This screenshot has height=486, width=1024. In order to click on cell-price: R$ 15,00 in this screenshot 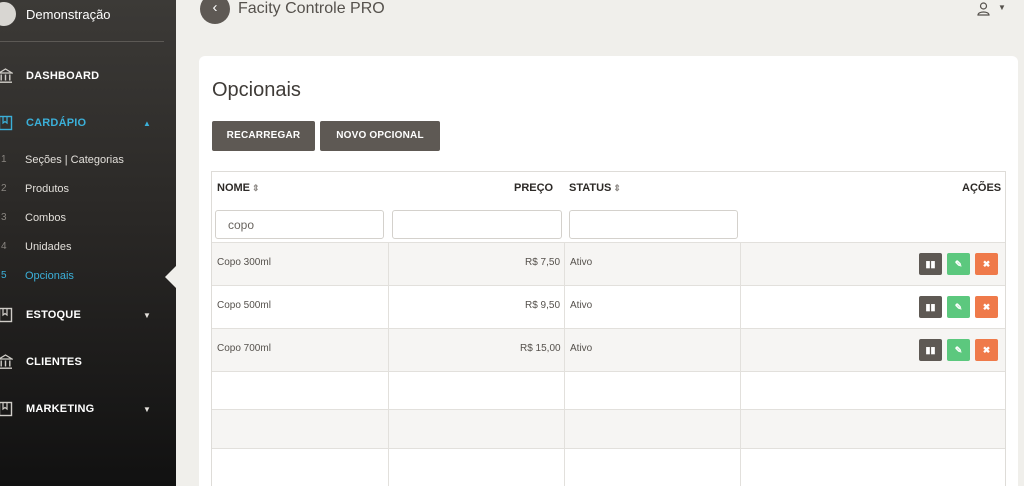, I will do `click(540, 348)`.